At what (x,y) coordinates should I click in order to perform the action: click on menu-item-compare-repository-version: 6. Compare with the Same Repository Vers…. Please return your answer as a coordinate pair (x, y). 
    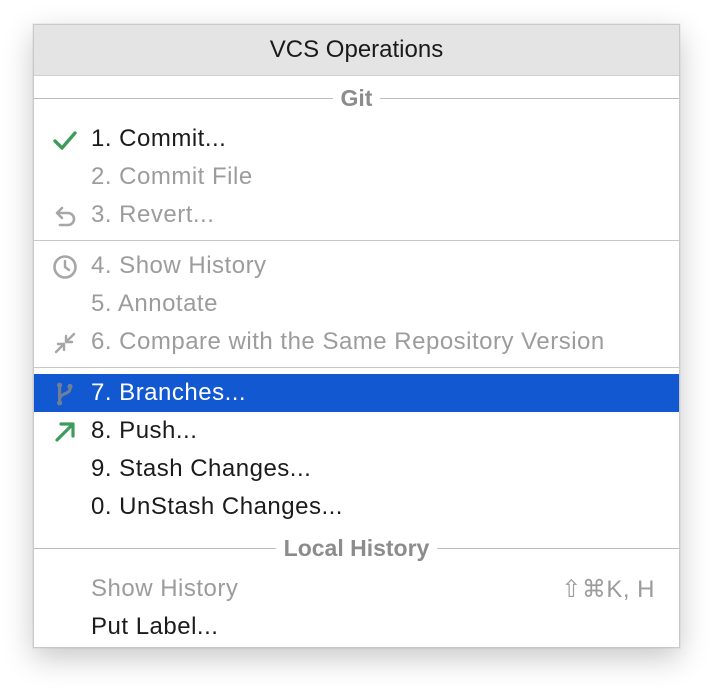
    Looking at the image, I should click on (356, 342).